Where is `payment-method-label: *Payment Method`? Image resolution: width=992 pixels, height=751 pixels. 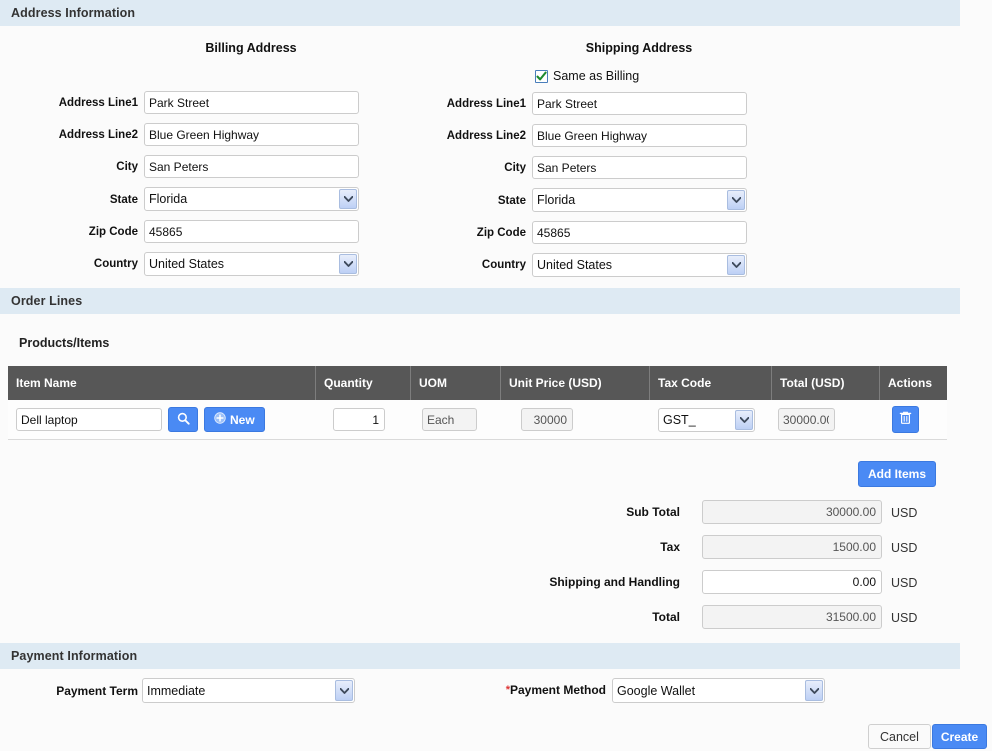 payment-method-label: *Payment Method is located at coordinates (538, 690).